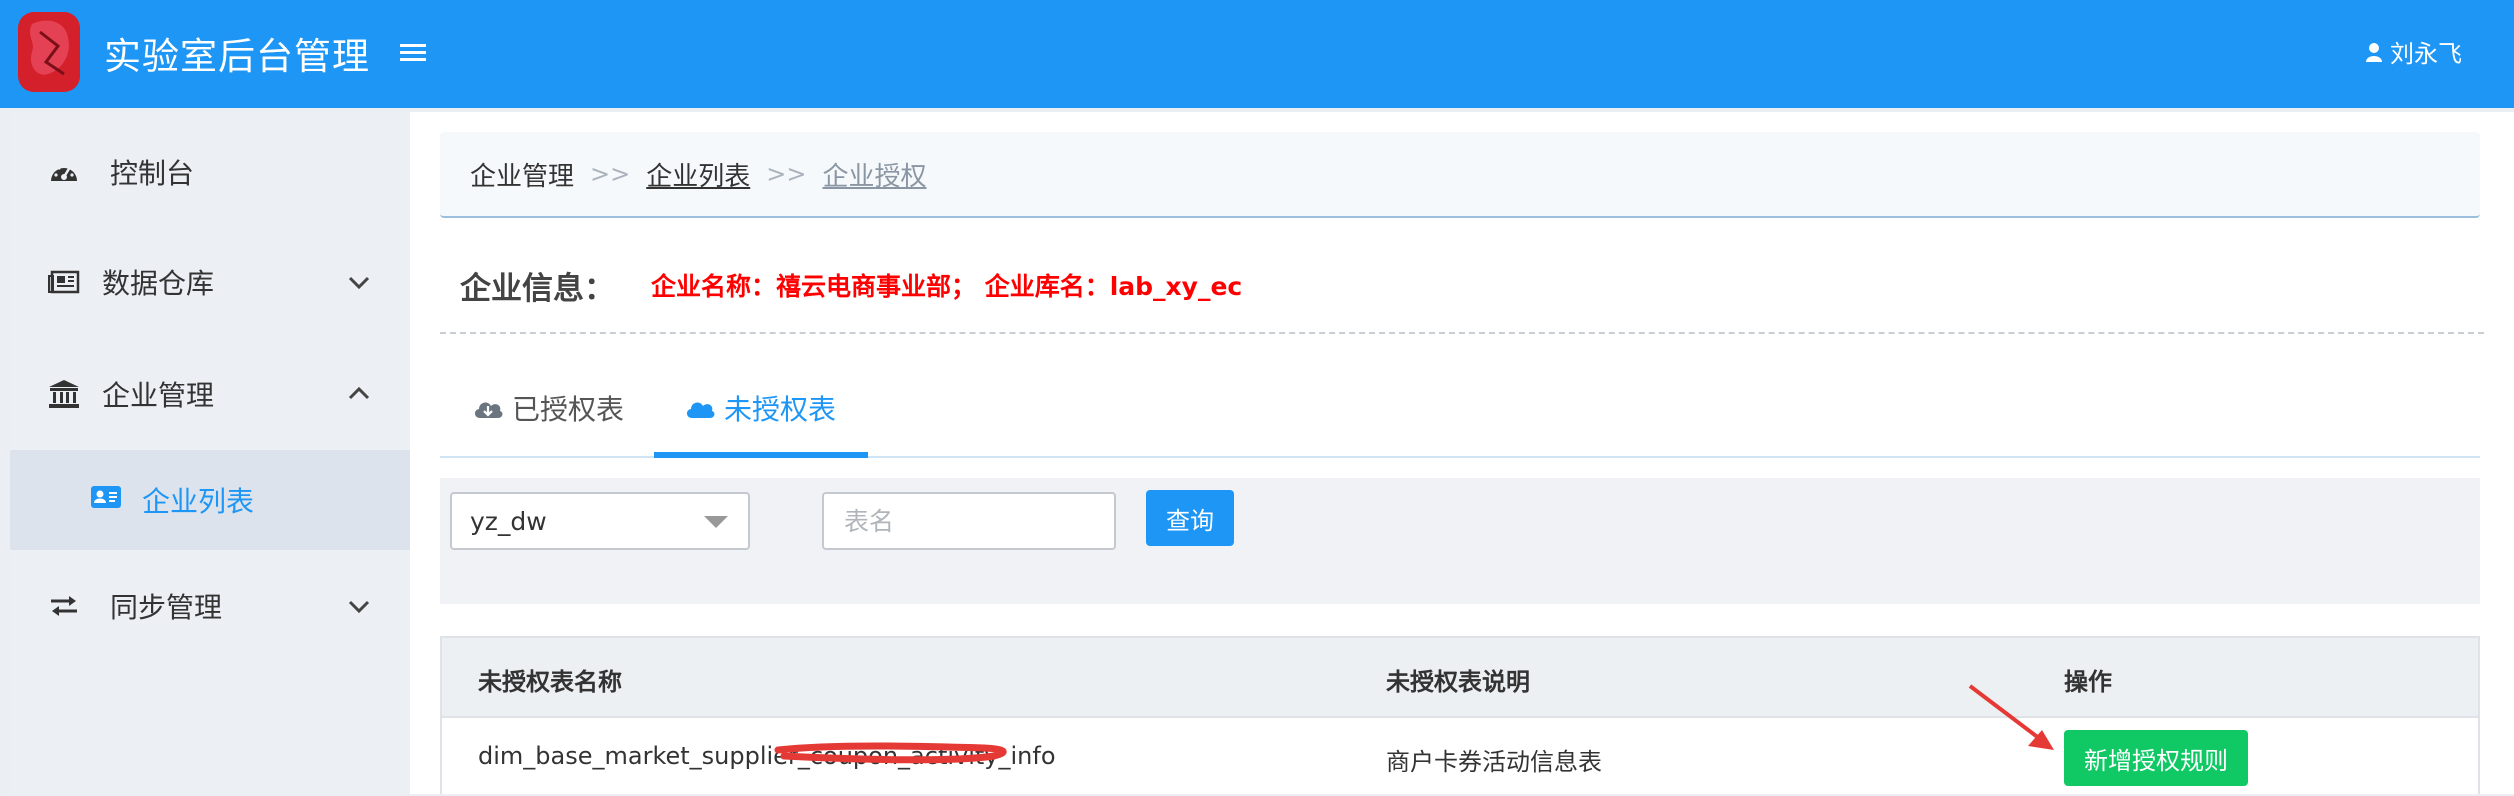 The height and width of the screenshot is (796, 2514). What do you see at coordinates (600, 521) in the screenshot?
I see `database-select: yz_dw` at bounding box center [600, 521].